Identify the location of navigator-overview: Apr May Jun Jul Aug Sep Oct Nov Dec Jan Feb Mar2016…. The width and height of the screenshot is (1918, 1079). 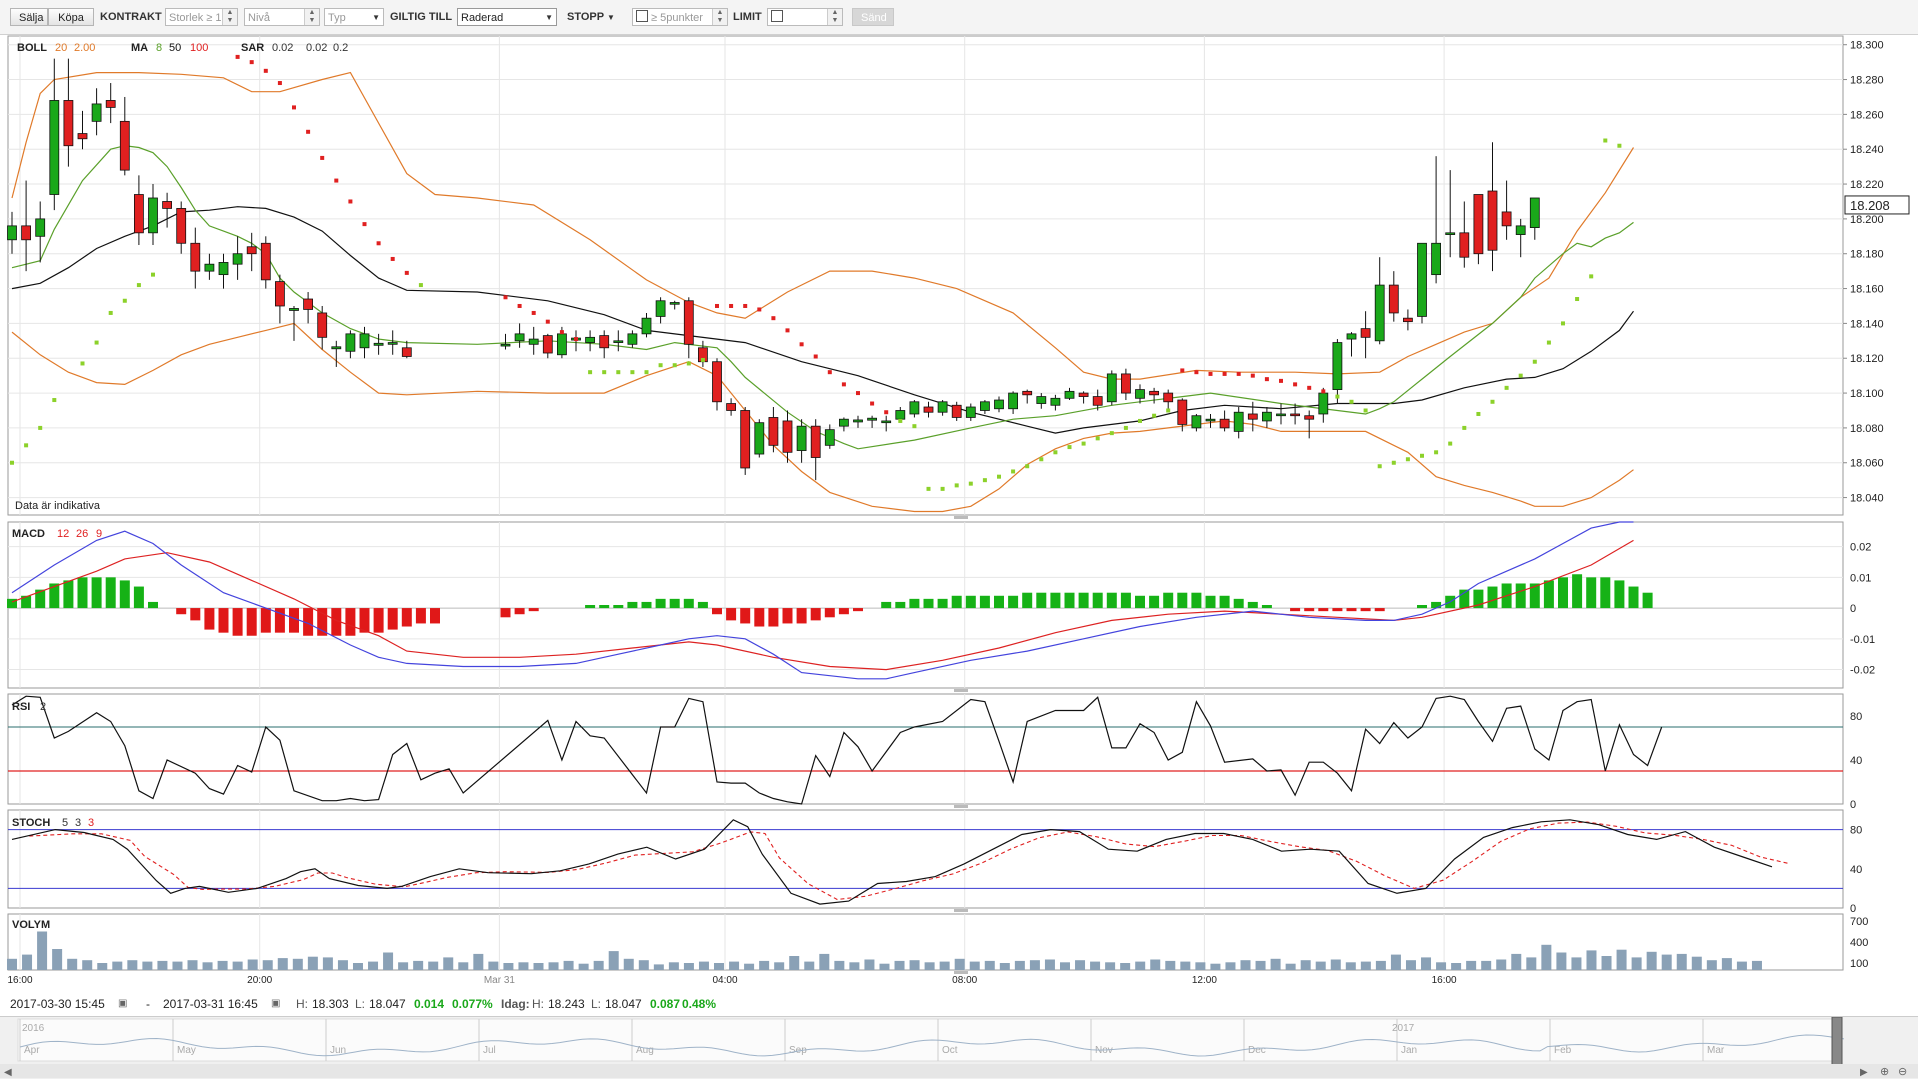
(959, 1048).